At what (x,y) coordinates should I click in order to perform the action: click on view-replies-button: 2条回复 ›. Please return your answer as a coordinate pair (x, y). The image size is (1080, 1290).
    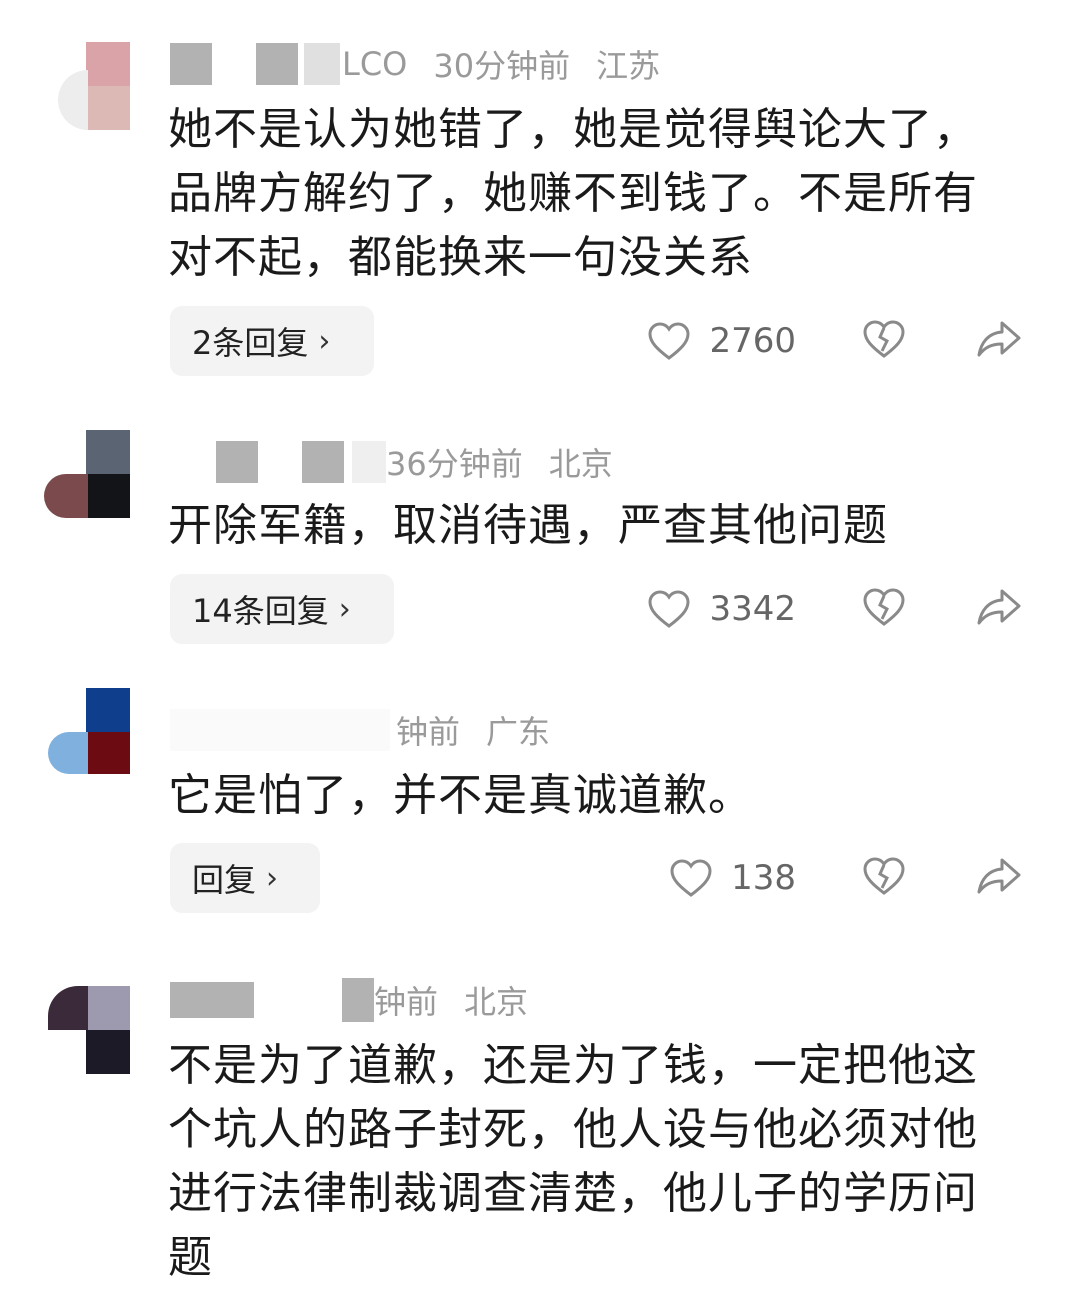
    Looking at the image, I should click on (272, 341).